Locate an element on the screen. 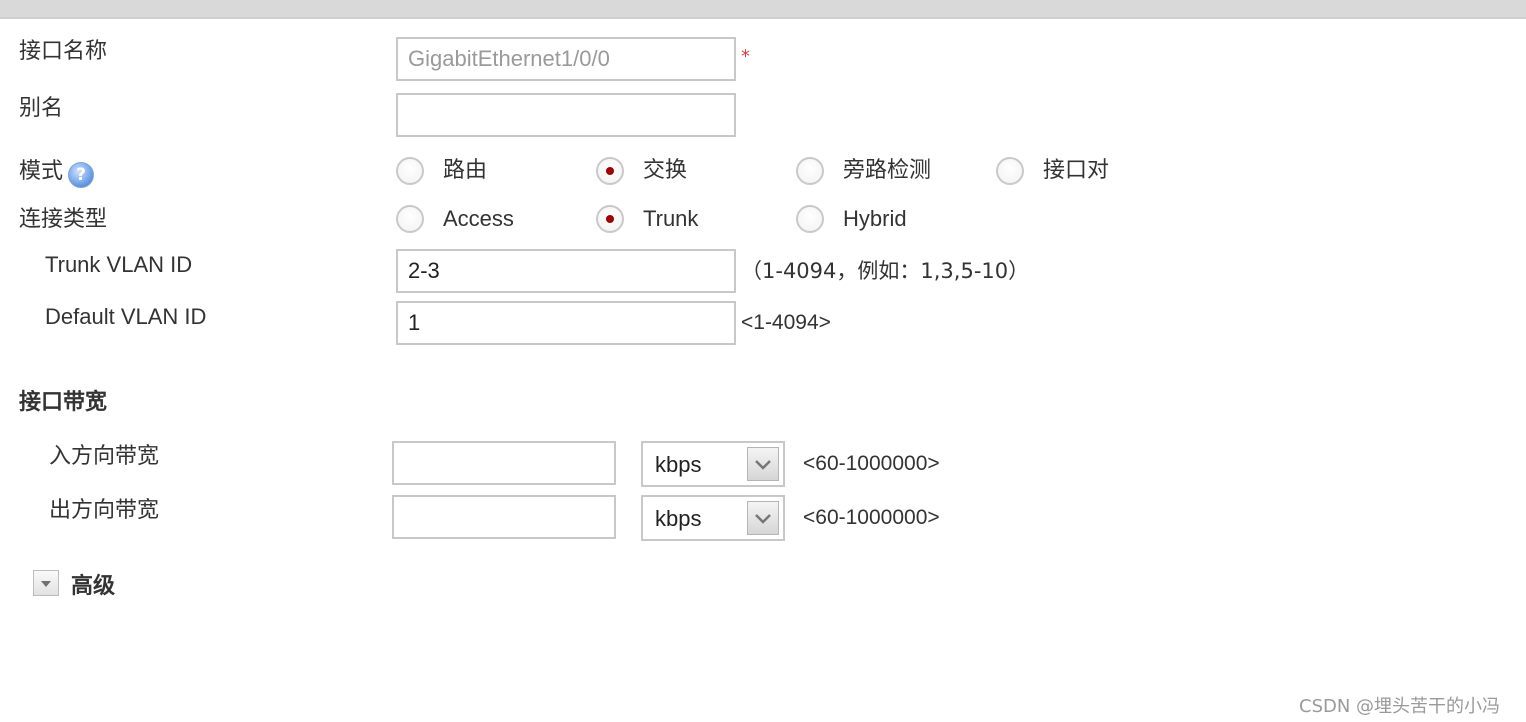 The height and width of the screenshot is (722, 1526). mode-radio-routing is located at coordinates (410, 171).